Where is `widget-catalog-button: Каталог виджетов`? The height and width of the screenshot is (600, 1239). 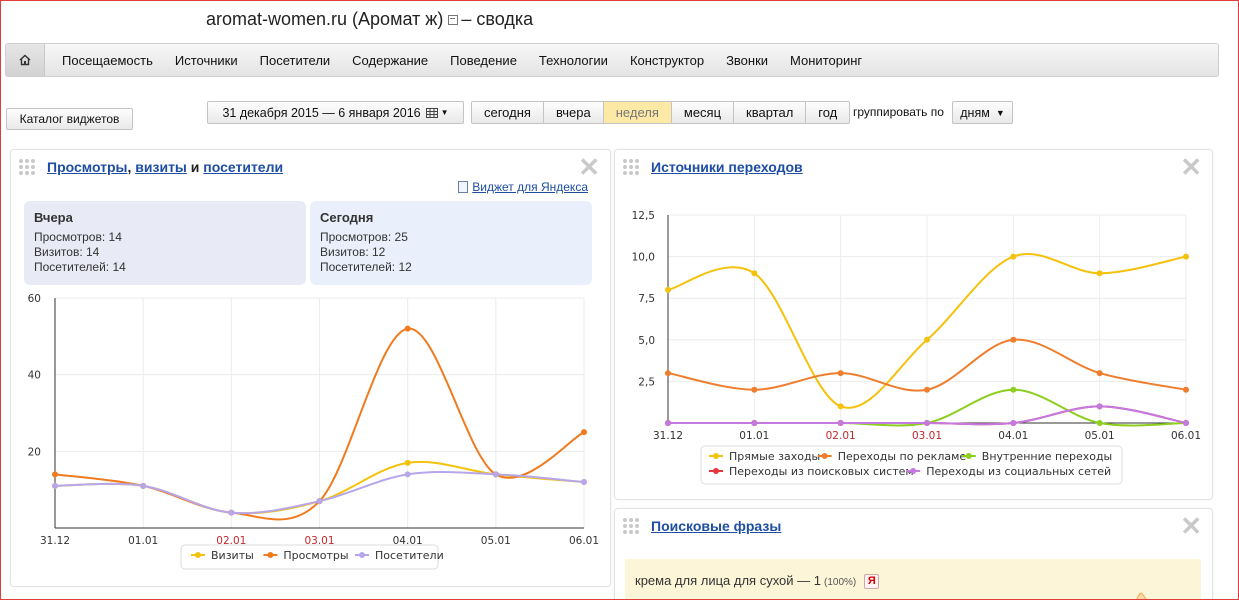
widget-catalog-button: Каталог виджетов is located at coordinates (69, 119).